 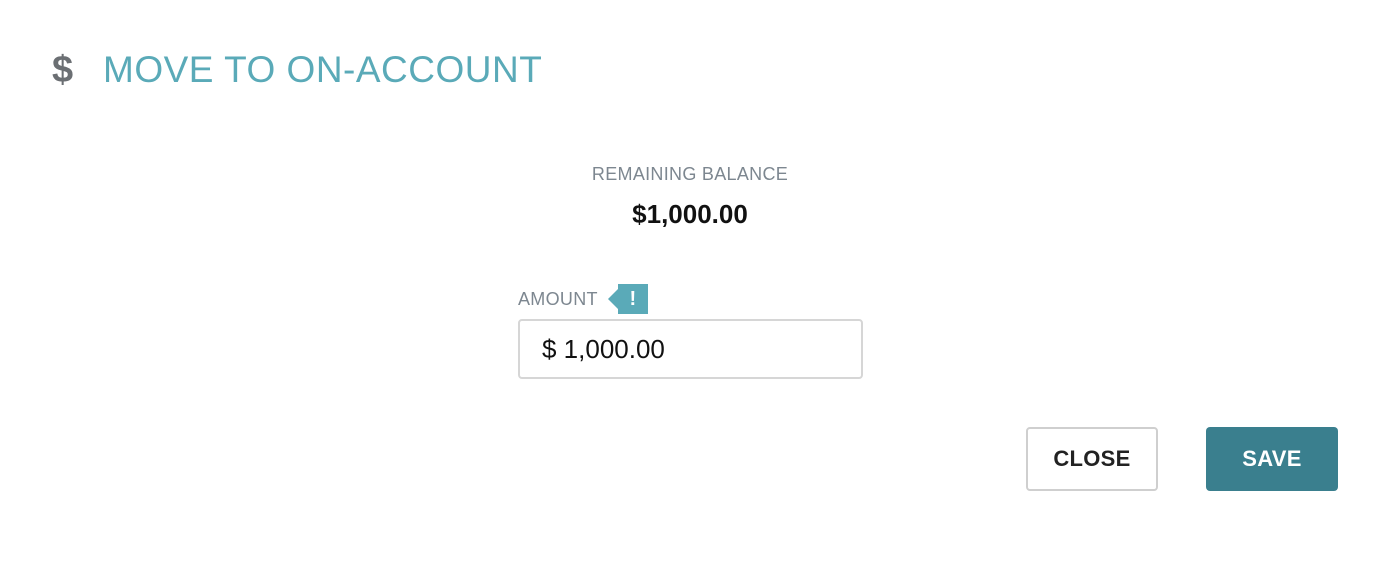 I want to click on exclamation-icon: !, so click(x=627, y=299).